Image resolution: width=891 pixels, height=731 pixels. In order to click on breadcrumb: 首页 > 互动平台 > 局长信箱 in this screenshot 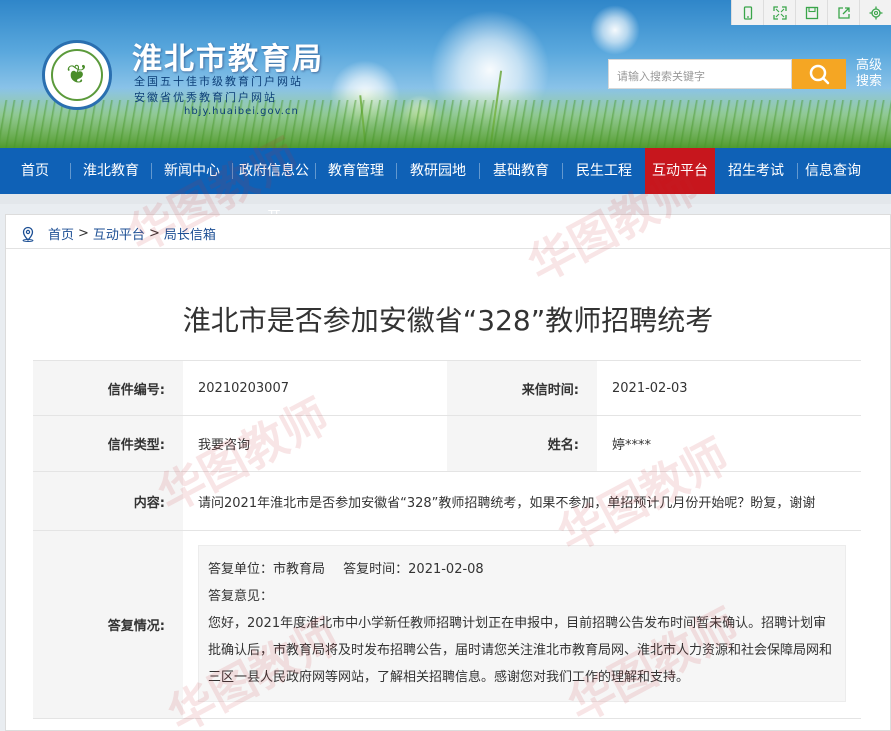, I will do `click(118, 233)`.